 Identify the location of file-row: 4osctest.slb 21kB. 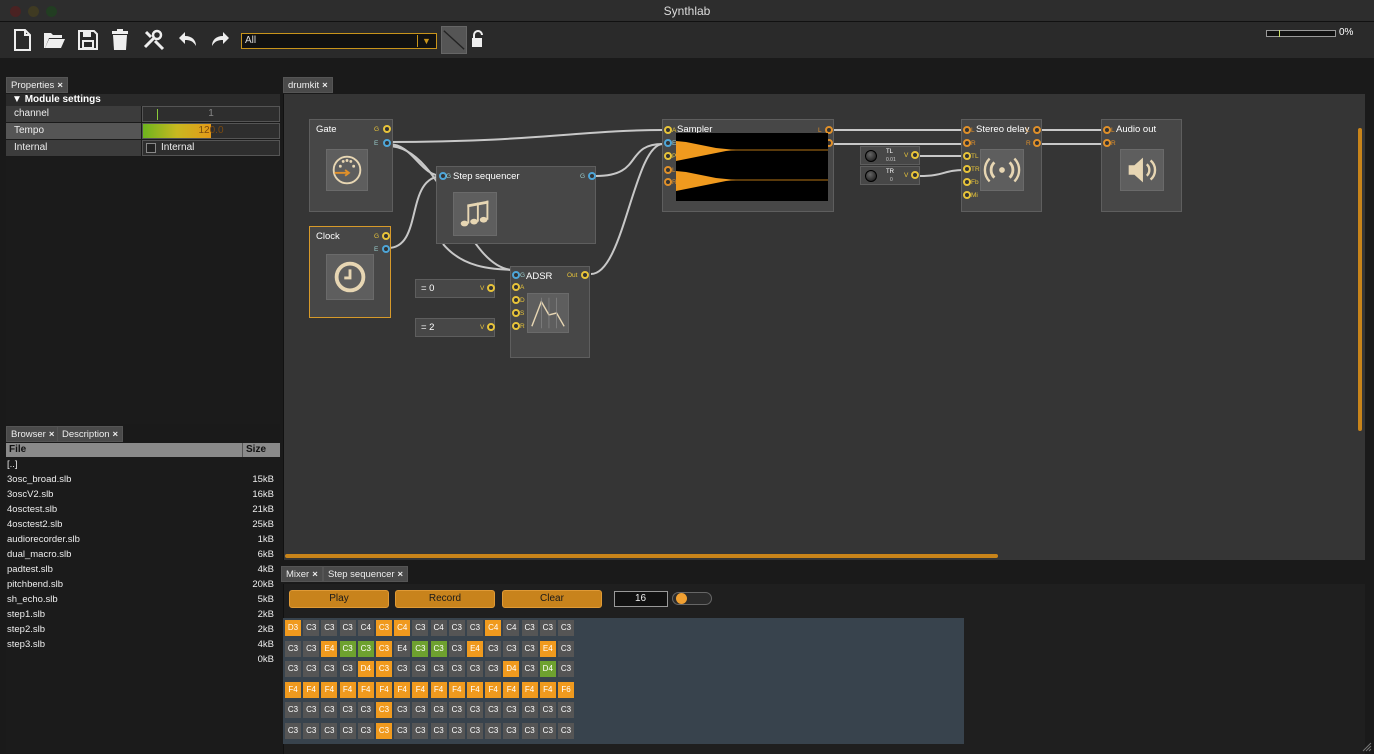
(143, 509).